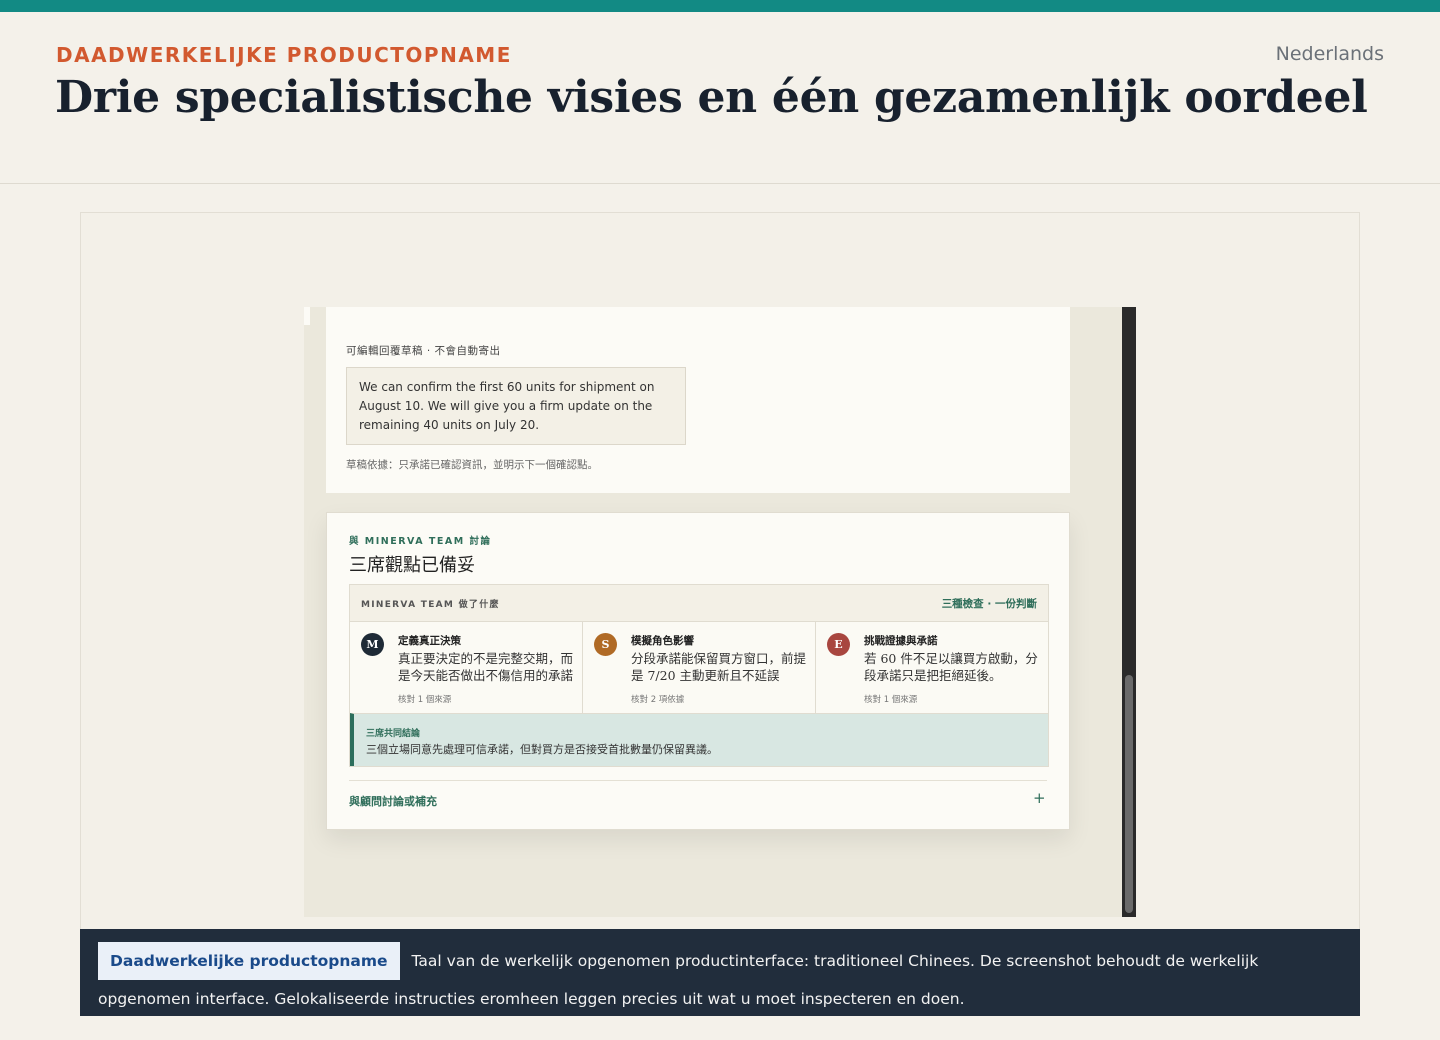 The height and width of the screenshot is (1040, 1440). What do you see at coordinates (662, 641) in the screenshot?
I see `role-title: 模擬角色影響` at bounding box center [662, 641].